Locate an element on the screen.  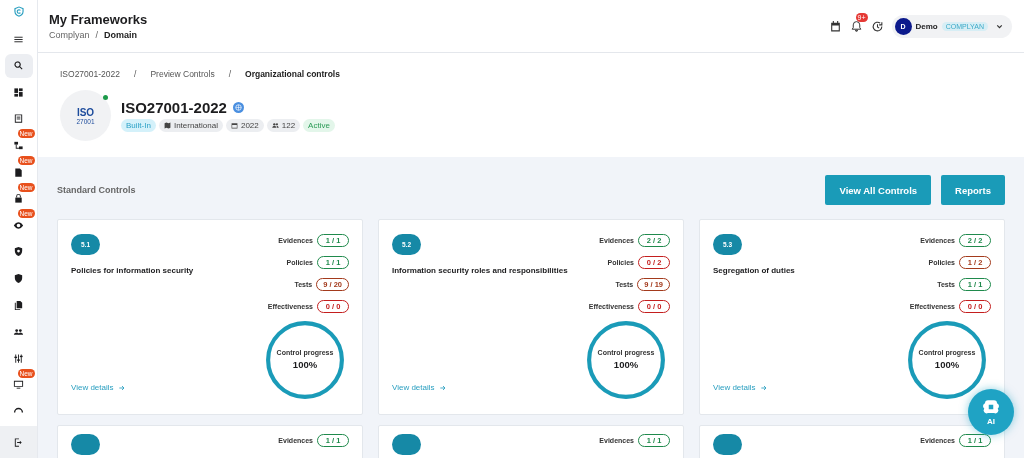
control-title: Information security roles and responsibilities is located at coordinates (480, 270).